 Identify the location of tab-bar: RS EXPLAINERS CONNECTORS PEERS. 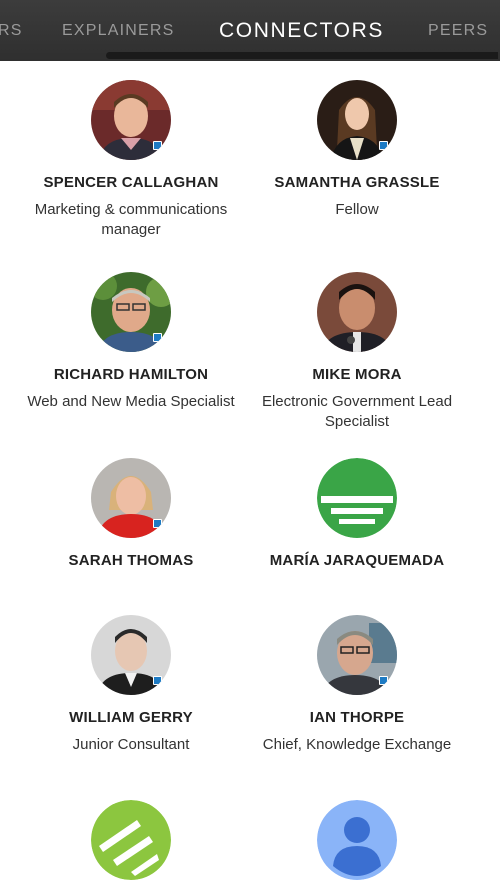
(250, 30).